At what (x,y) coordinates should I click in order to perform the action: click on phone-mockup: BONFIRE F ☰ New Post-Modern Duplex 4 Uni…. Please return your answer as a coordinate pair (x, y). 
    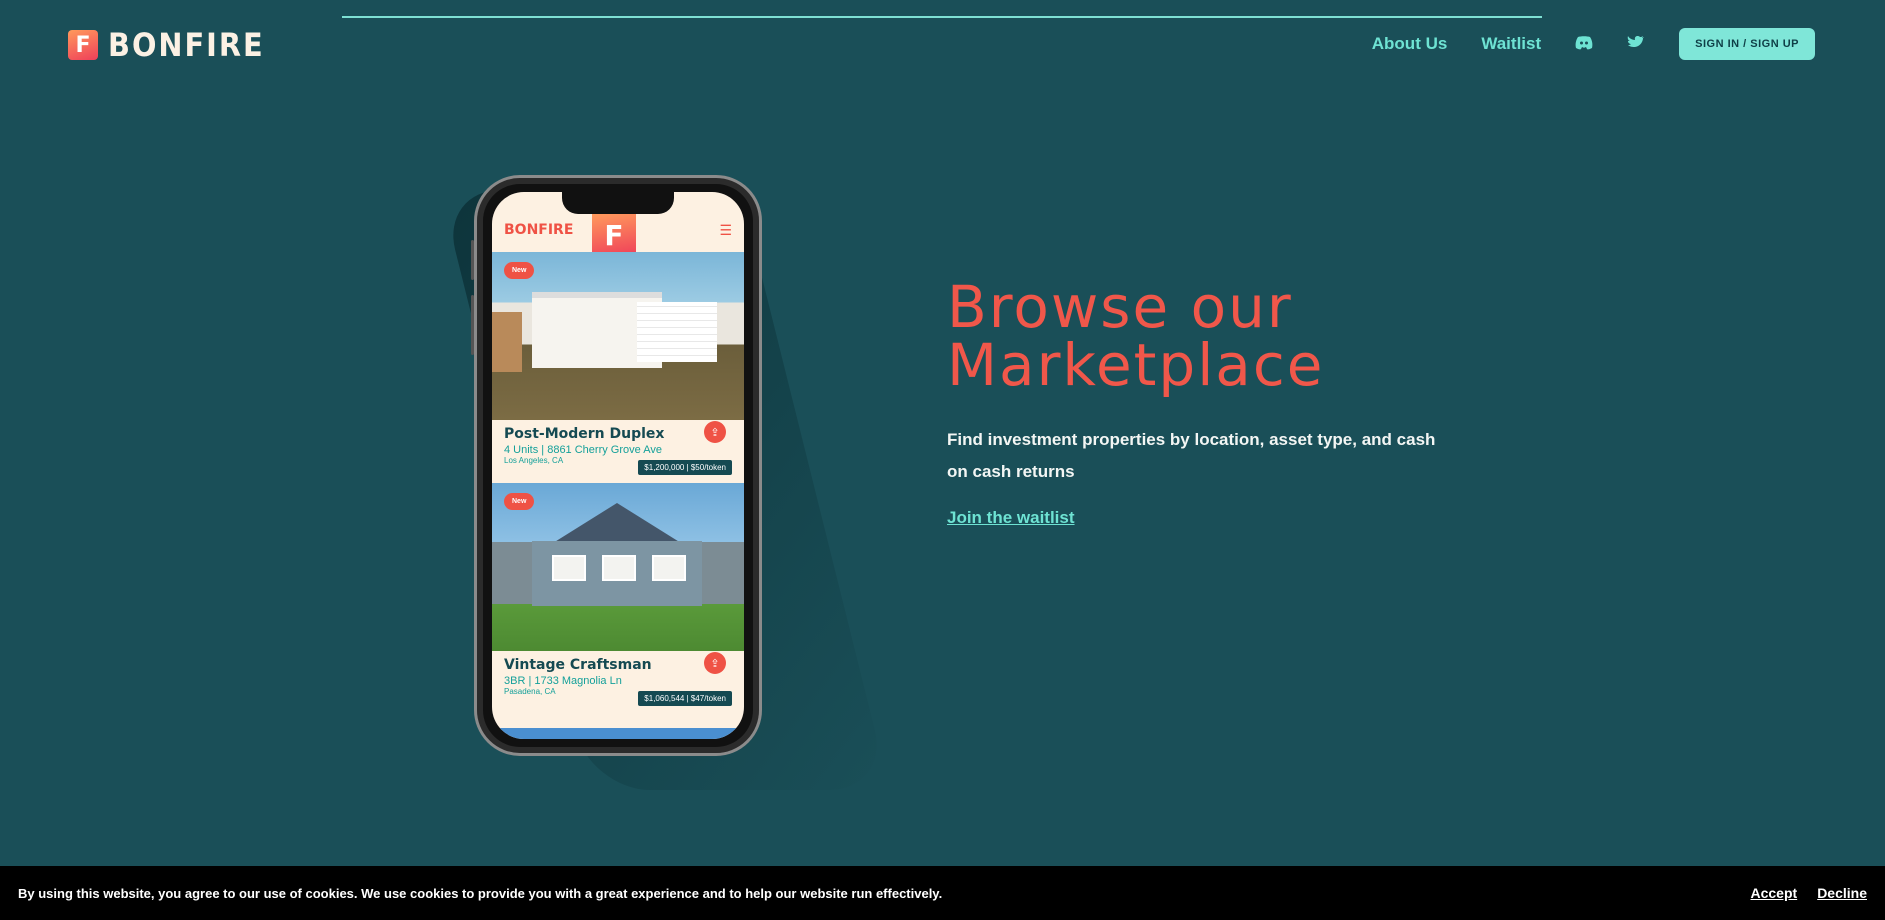
    Looking at the image, I should click on (618, 465).